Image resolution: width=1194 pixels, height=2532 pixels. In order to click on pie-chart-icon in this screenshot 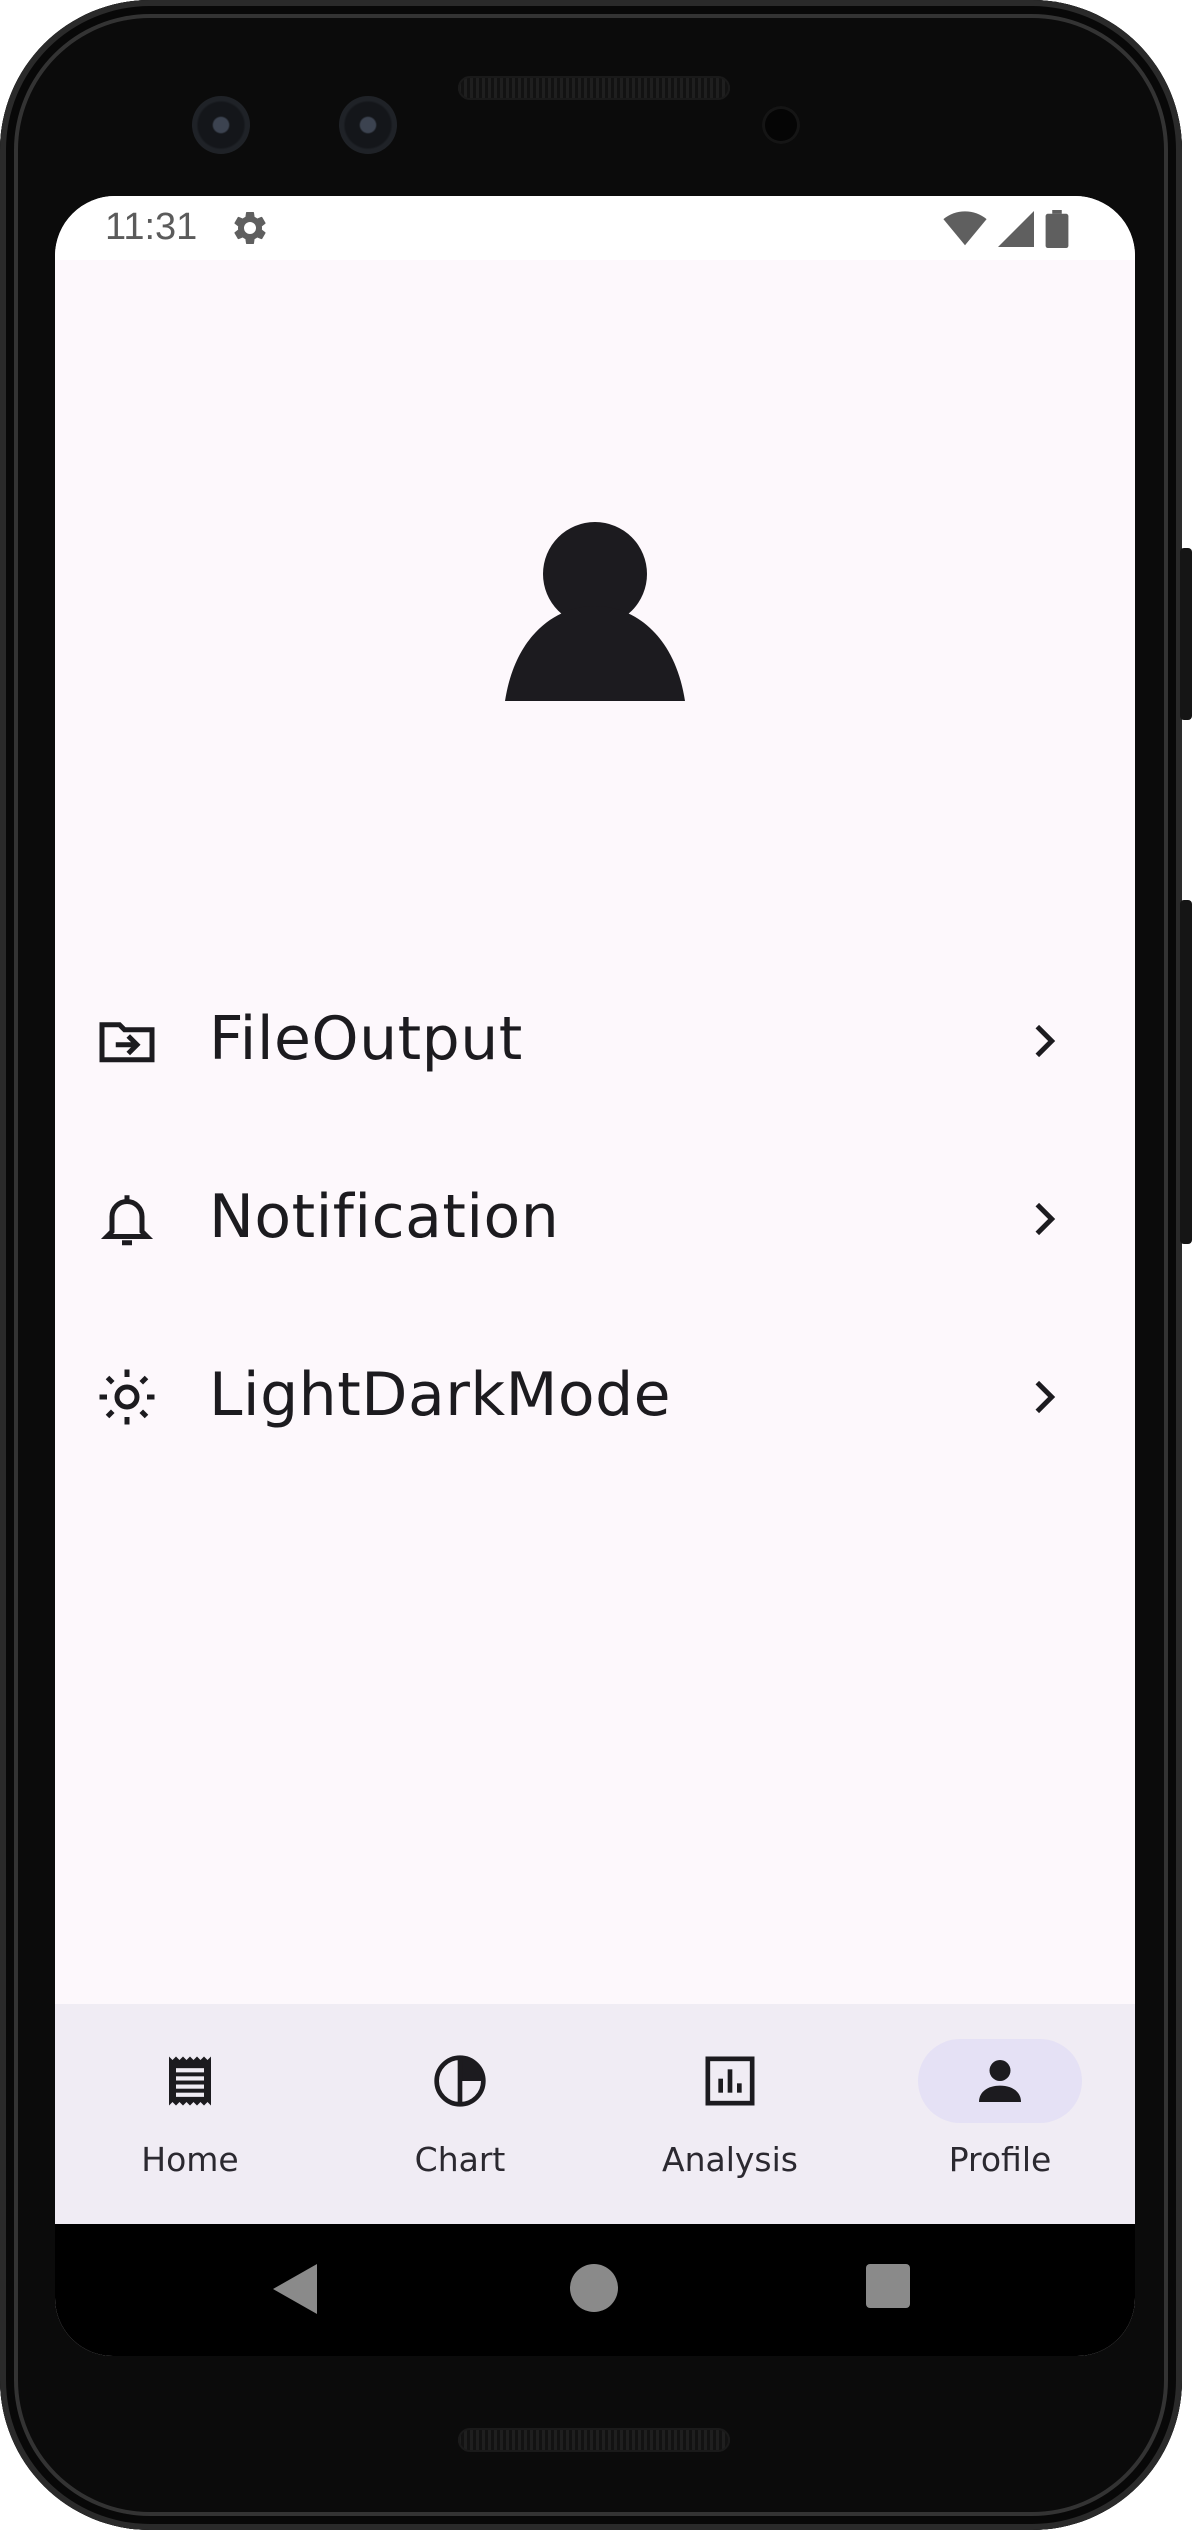, I will do `click(460, 2081)`.